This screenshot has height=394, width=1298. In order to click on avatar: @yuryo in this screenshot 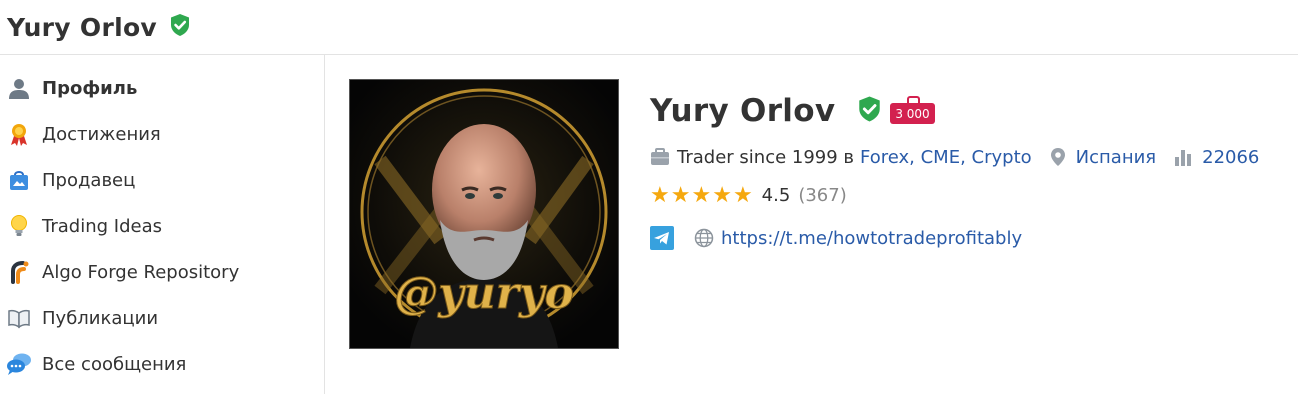, I will do `click(484, 214)`.